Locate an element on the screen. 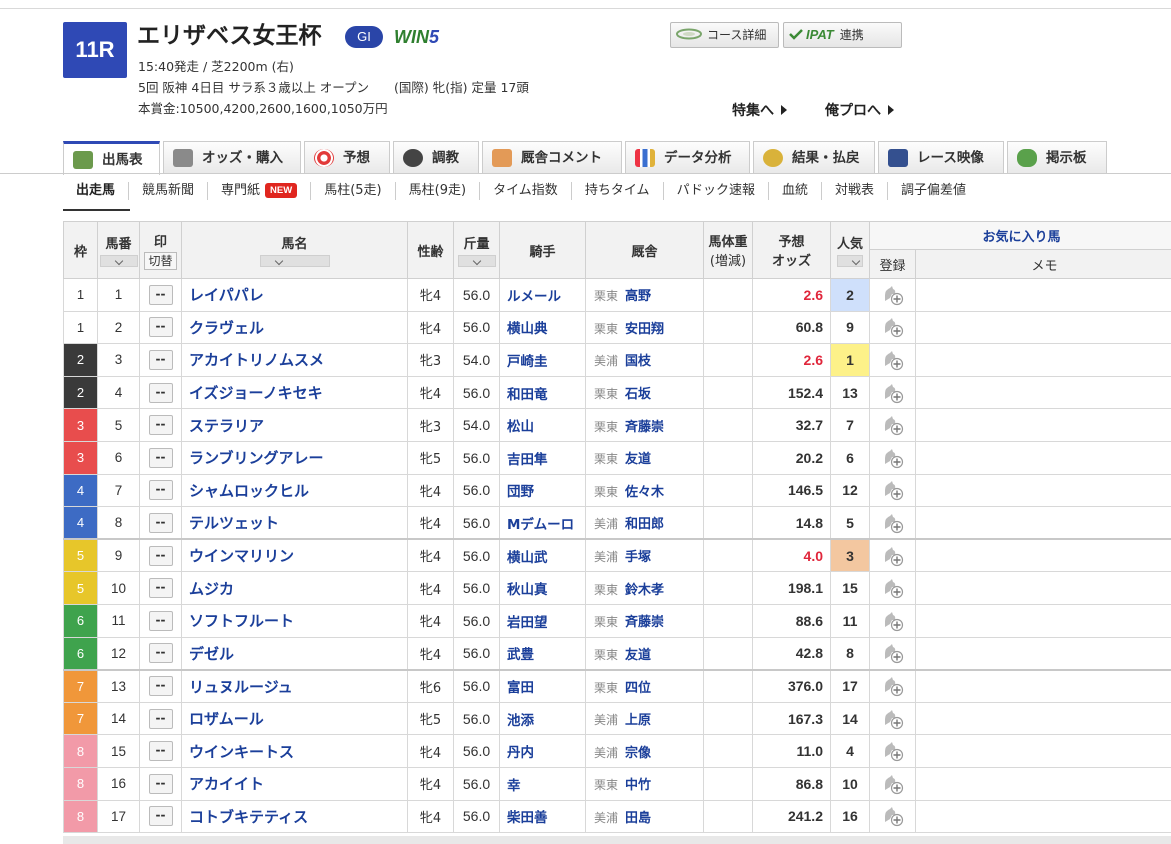 The image size is (1171, 844). trainer-link: 斉藤崇 is located at coordinates (644, 622).